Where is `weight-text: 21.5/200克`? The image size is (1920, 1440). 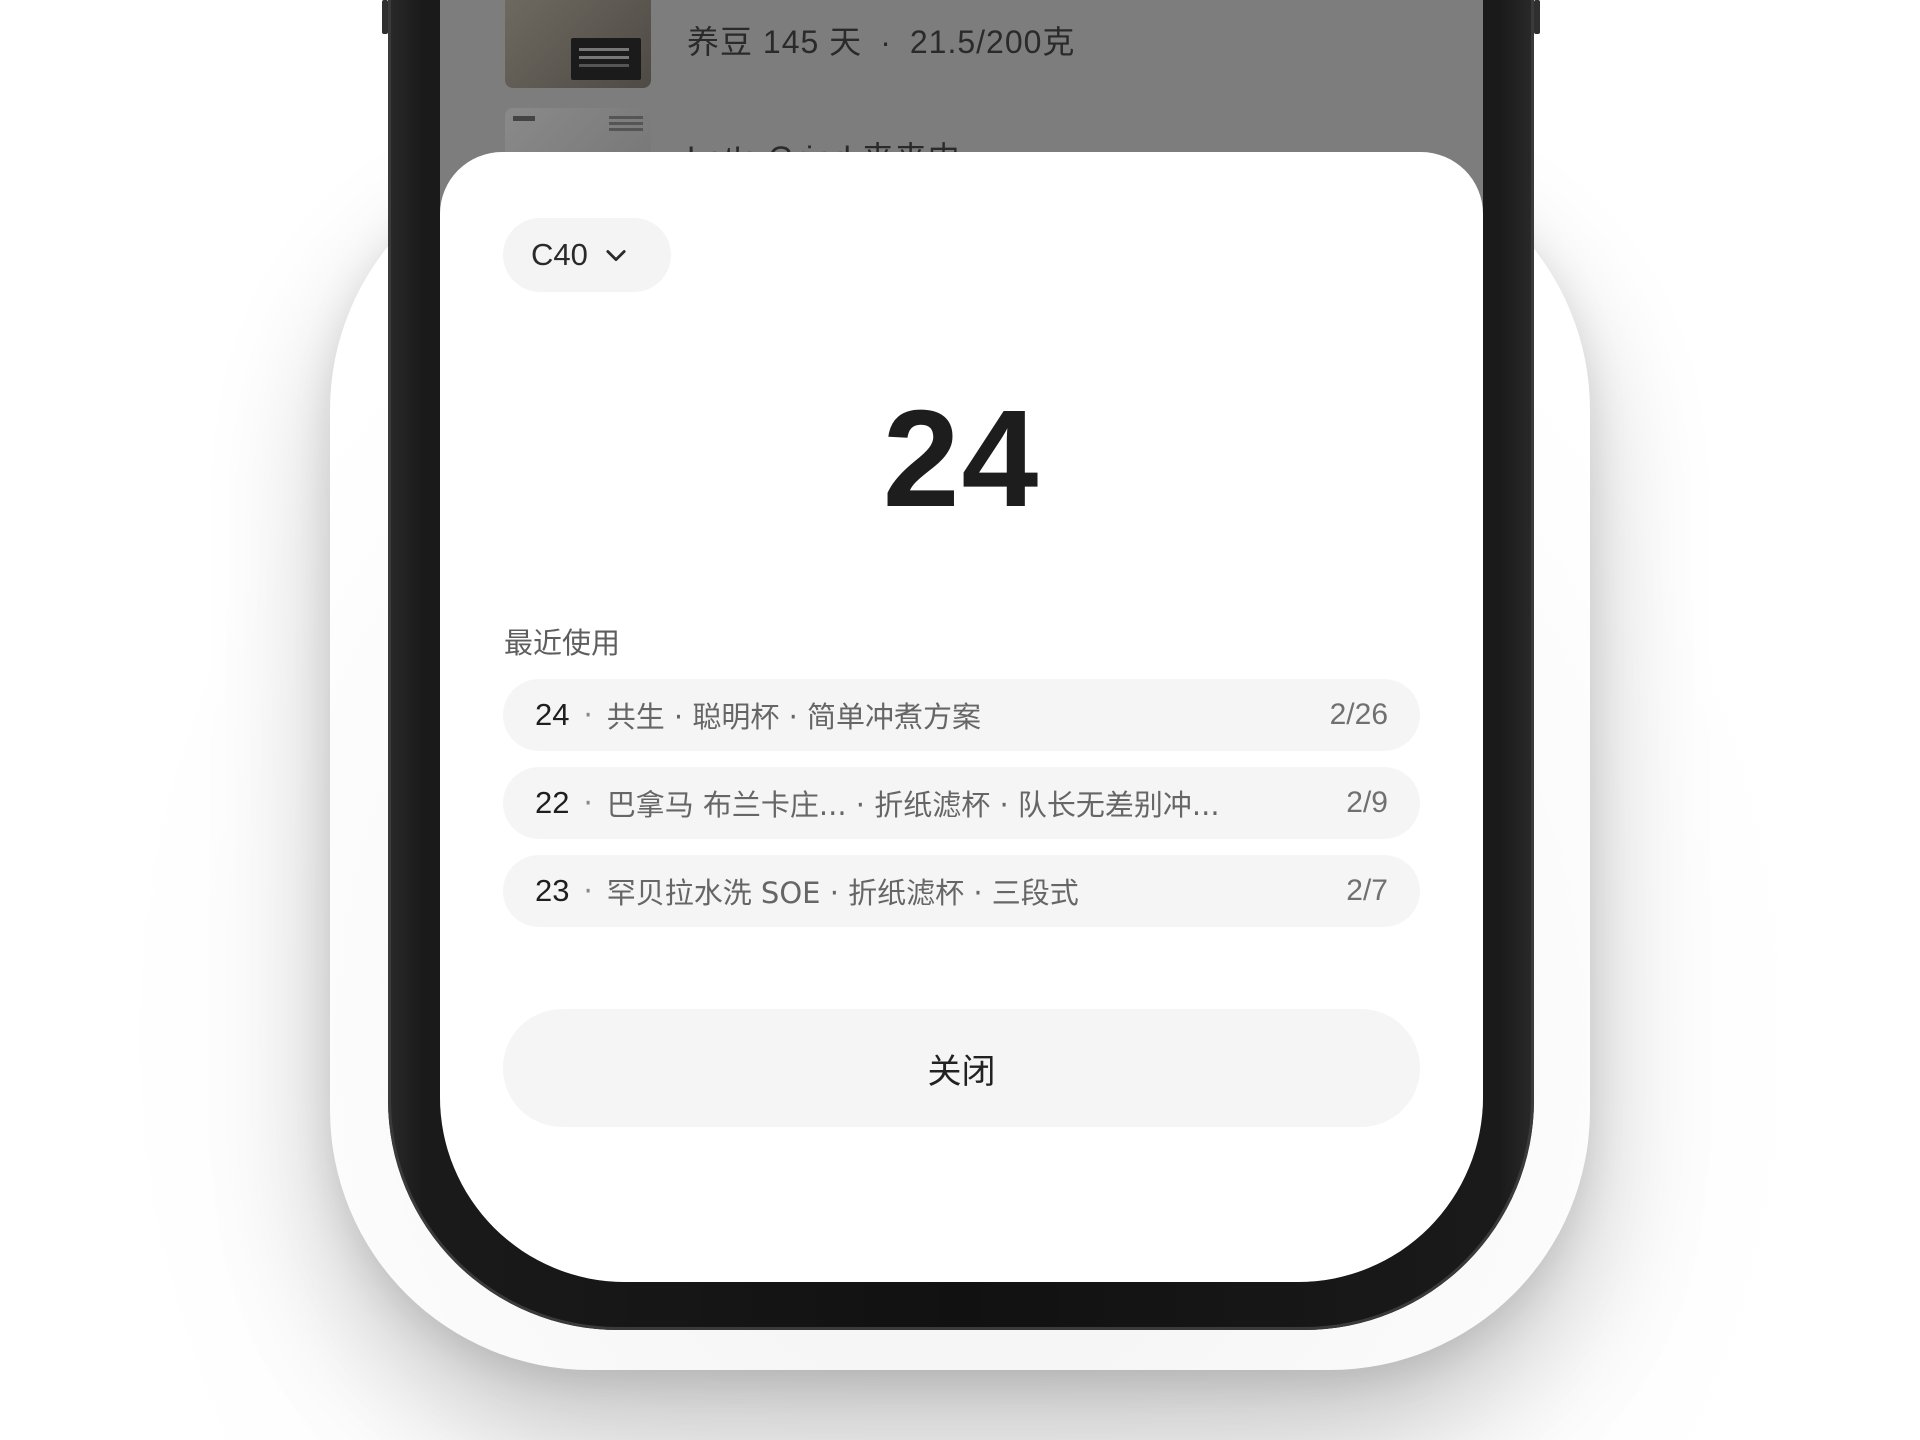 weight-text: 21.5/200克 is located at coordinates (992, 42).